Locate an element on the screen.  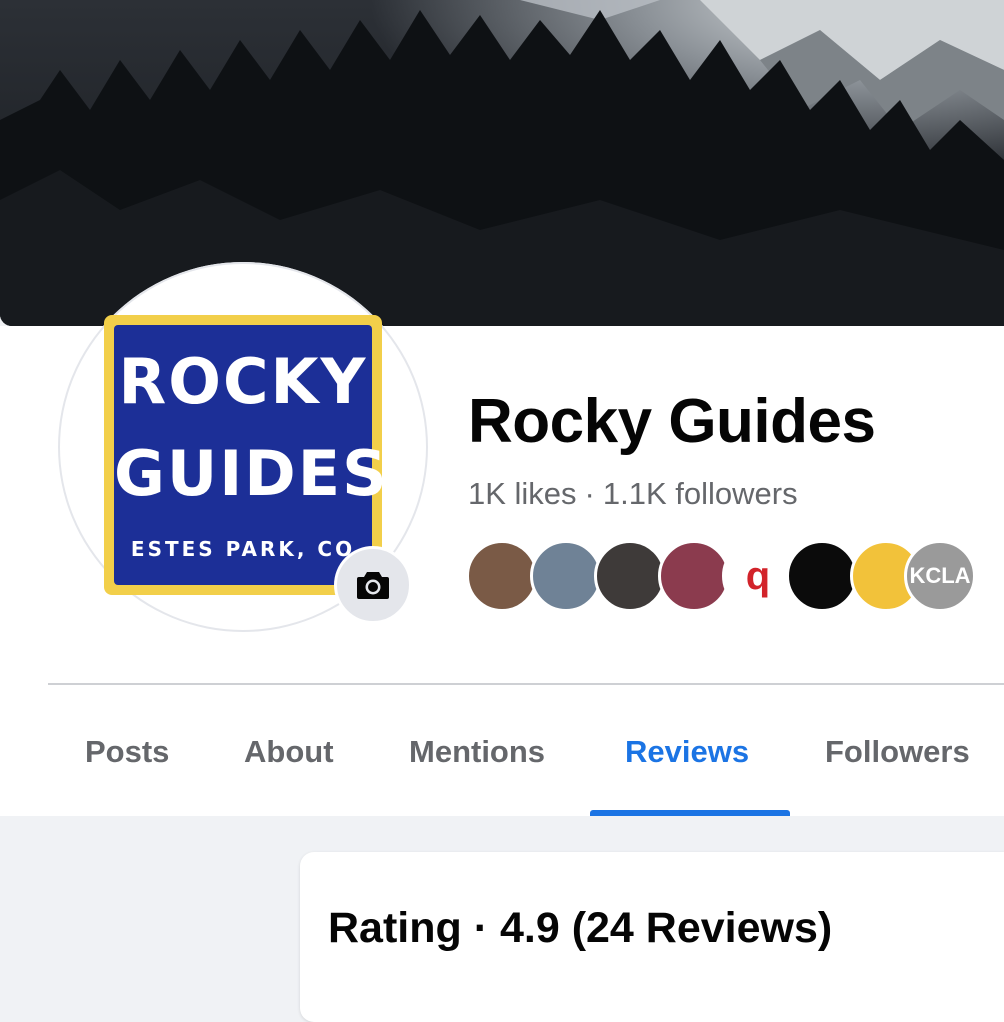
logo-text-line3: ESTES PARK, CO is located at coordinates (243, 549).